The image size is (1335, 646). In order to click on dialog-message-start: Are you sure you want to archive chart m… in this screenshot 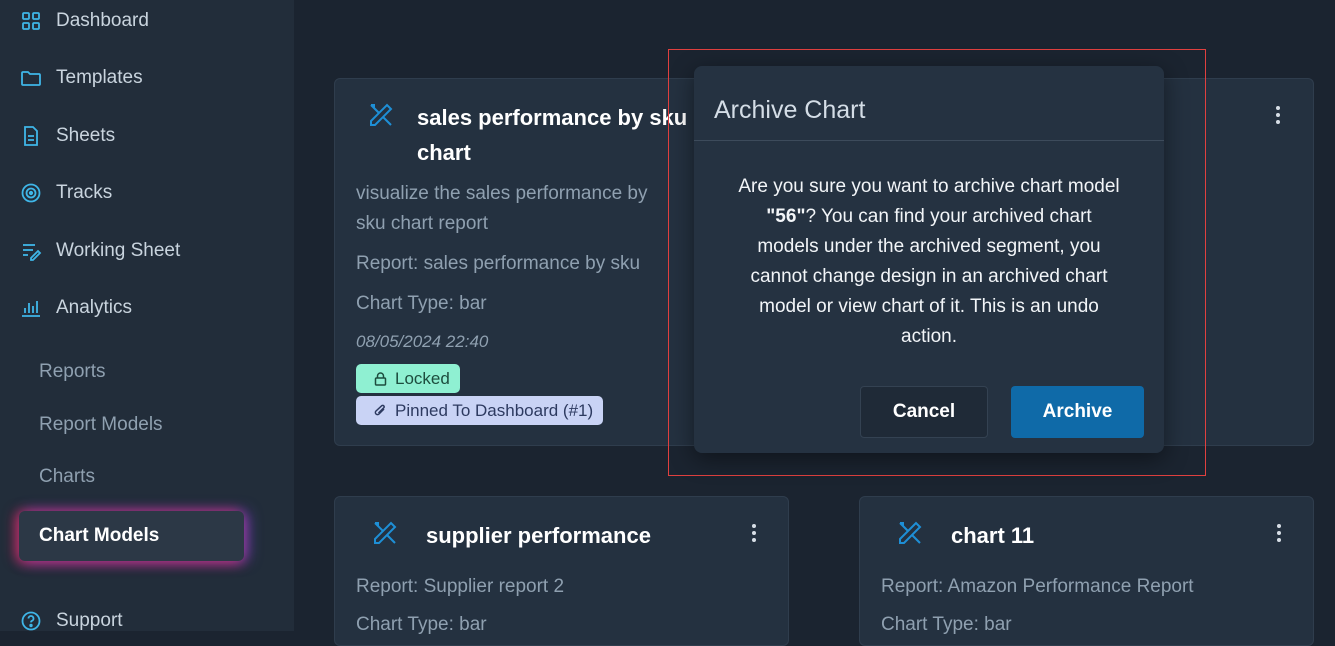, I will do `click(929, 186)`.